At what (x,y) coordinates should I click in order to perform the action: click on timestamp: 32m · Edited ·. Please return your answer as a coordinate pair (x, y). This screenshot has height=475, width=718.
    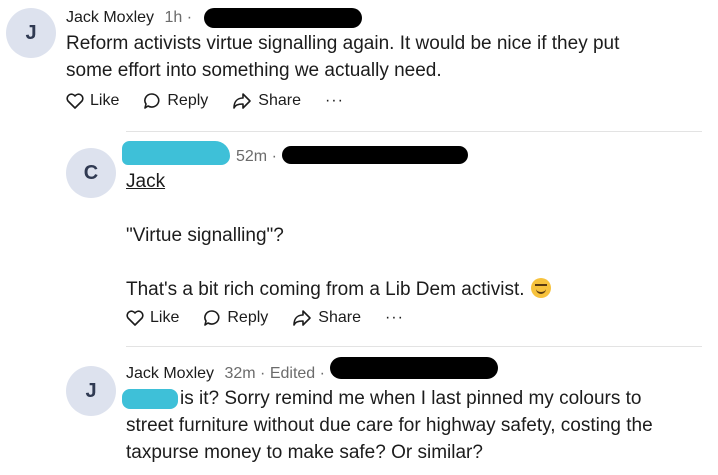
    Looking at the image, I should click on (274, 373).